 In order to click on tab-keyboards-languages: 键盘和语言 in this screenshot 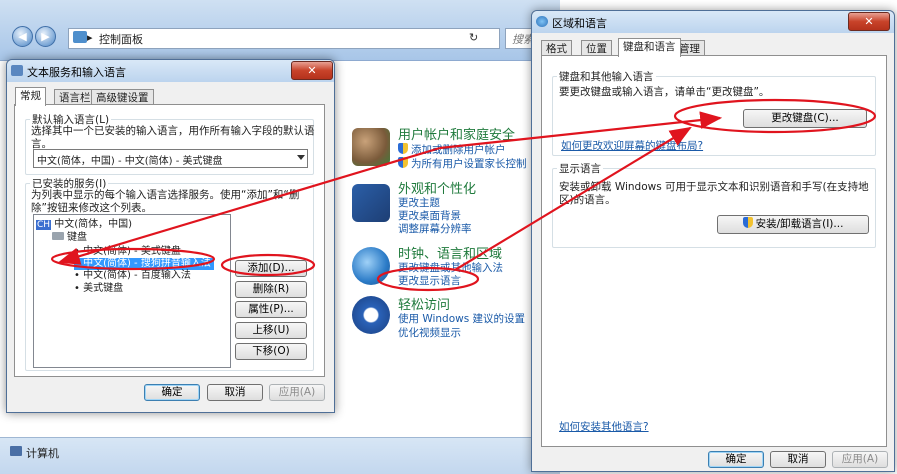, I will do `click(649, 47)`.